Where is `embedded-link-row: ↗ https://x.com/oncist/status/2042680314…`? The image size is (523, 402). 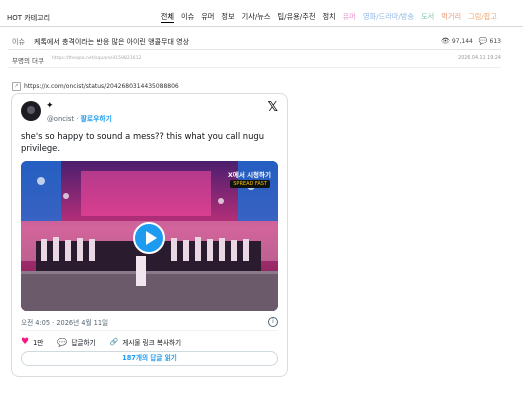 embedded-link-row: ↗ https://x.com/oncist/status/2042680314… is located at coordinates (95, 86).